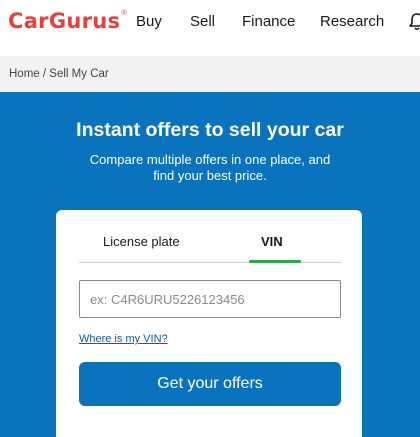 The image size is (420, 437). What do you see at coordinates (149, 22) in the screenshot?
I see `nav-item-buy: Buy` at bounding box center [149, 22].